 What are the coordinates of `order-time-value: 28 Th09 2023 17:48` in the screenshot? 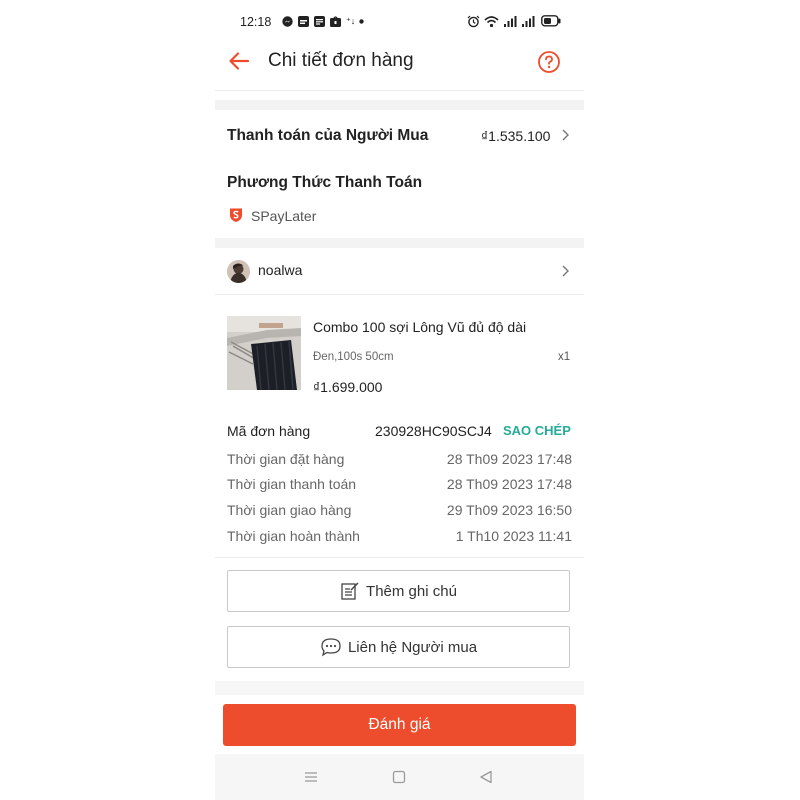 It's located at (509, 459).